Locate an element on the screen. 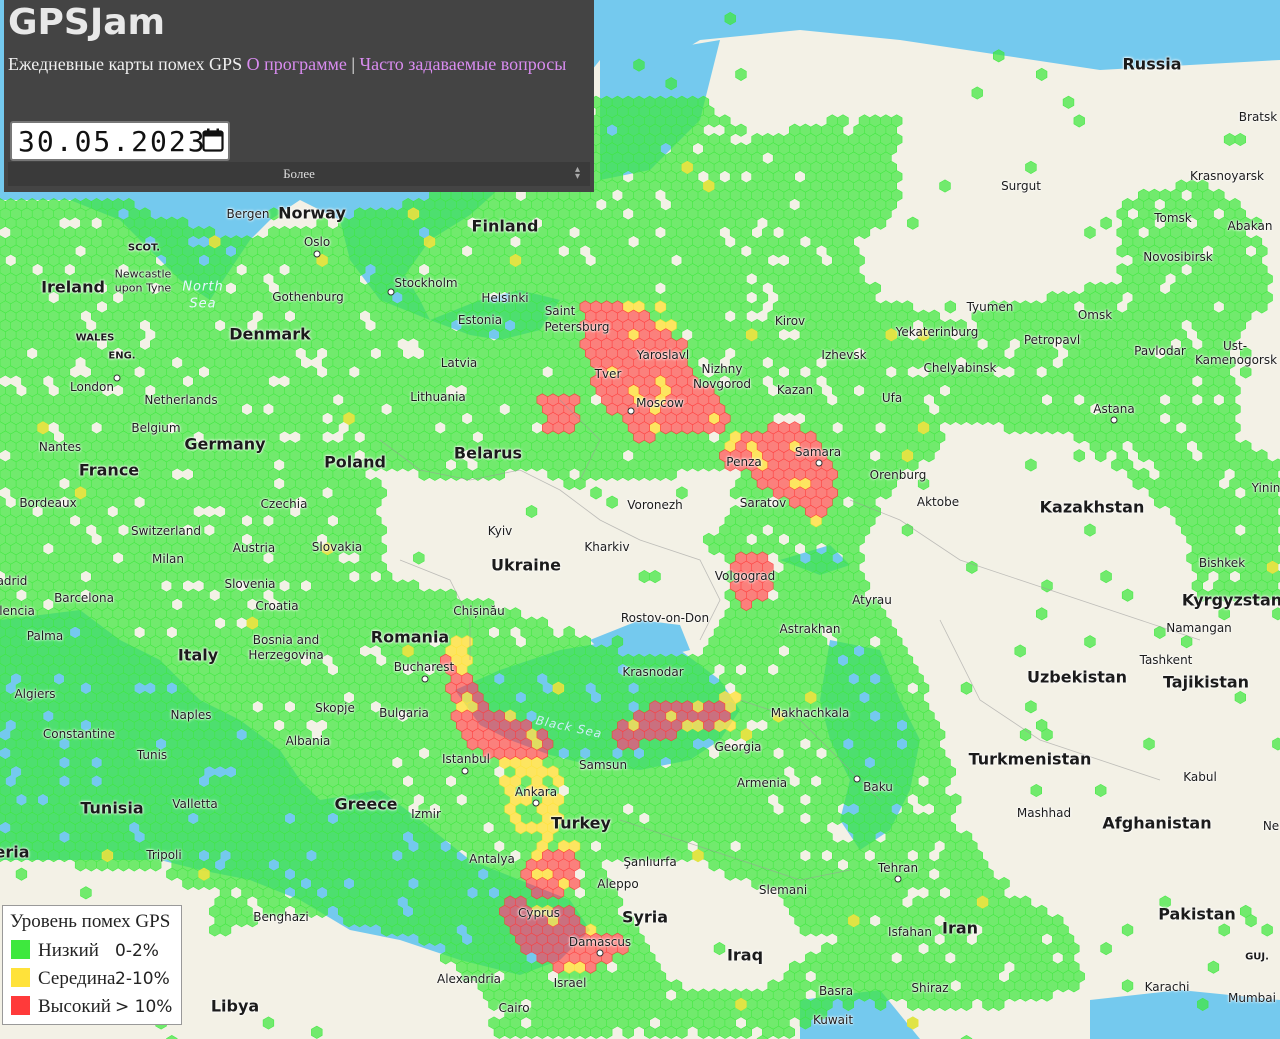 The image size is (1280, 1039). label-greece: Greece is located at coordinates (366, 804).